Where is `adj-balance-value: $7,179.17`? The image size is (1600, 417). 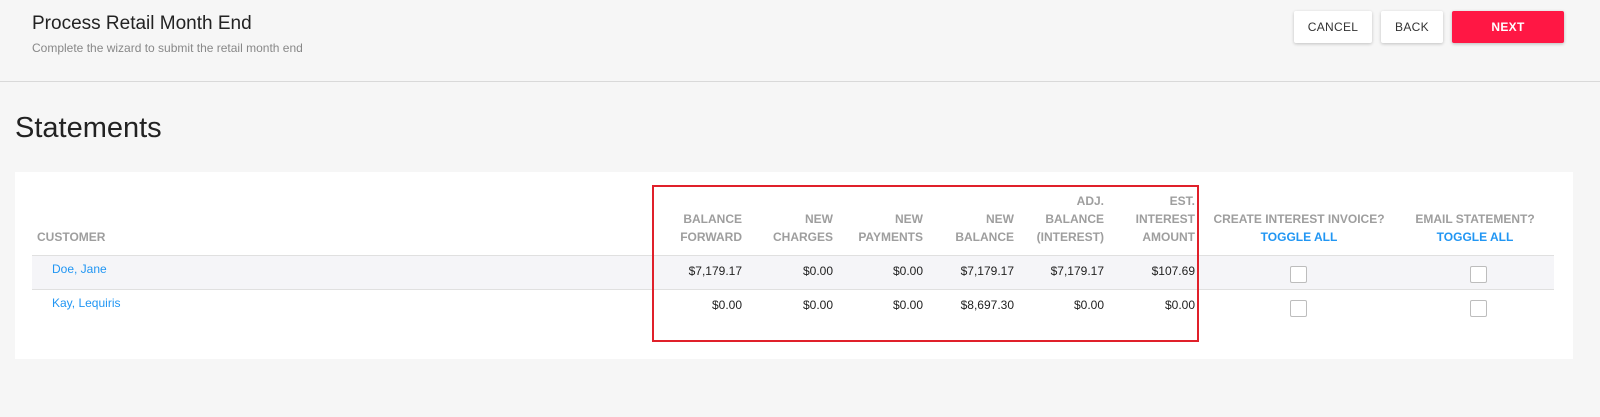
adj-balance-value: $7,179.17 is located at coordinates (1077, 271).